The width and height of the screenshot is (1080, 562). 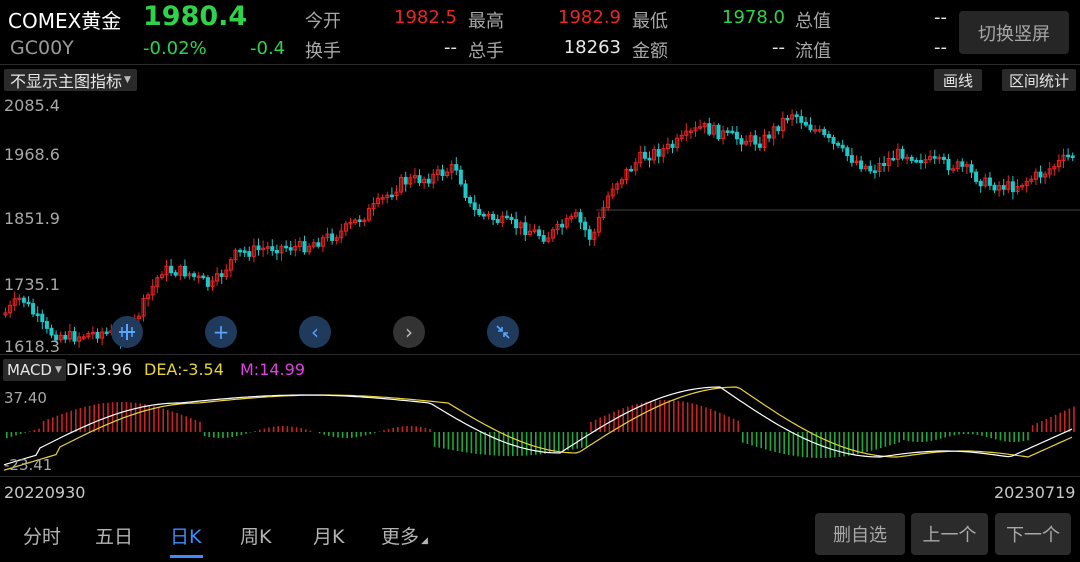 I want to click on tab-weekly-k: 周K, so click(x=255, y=535).